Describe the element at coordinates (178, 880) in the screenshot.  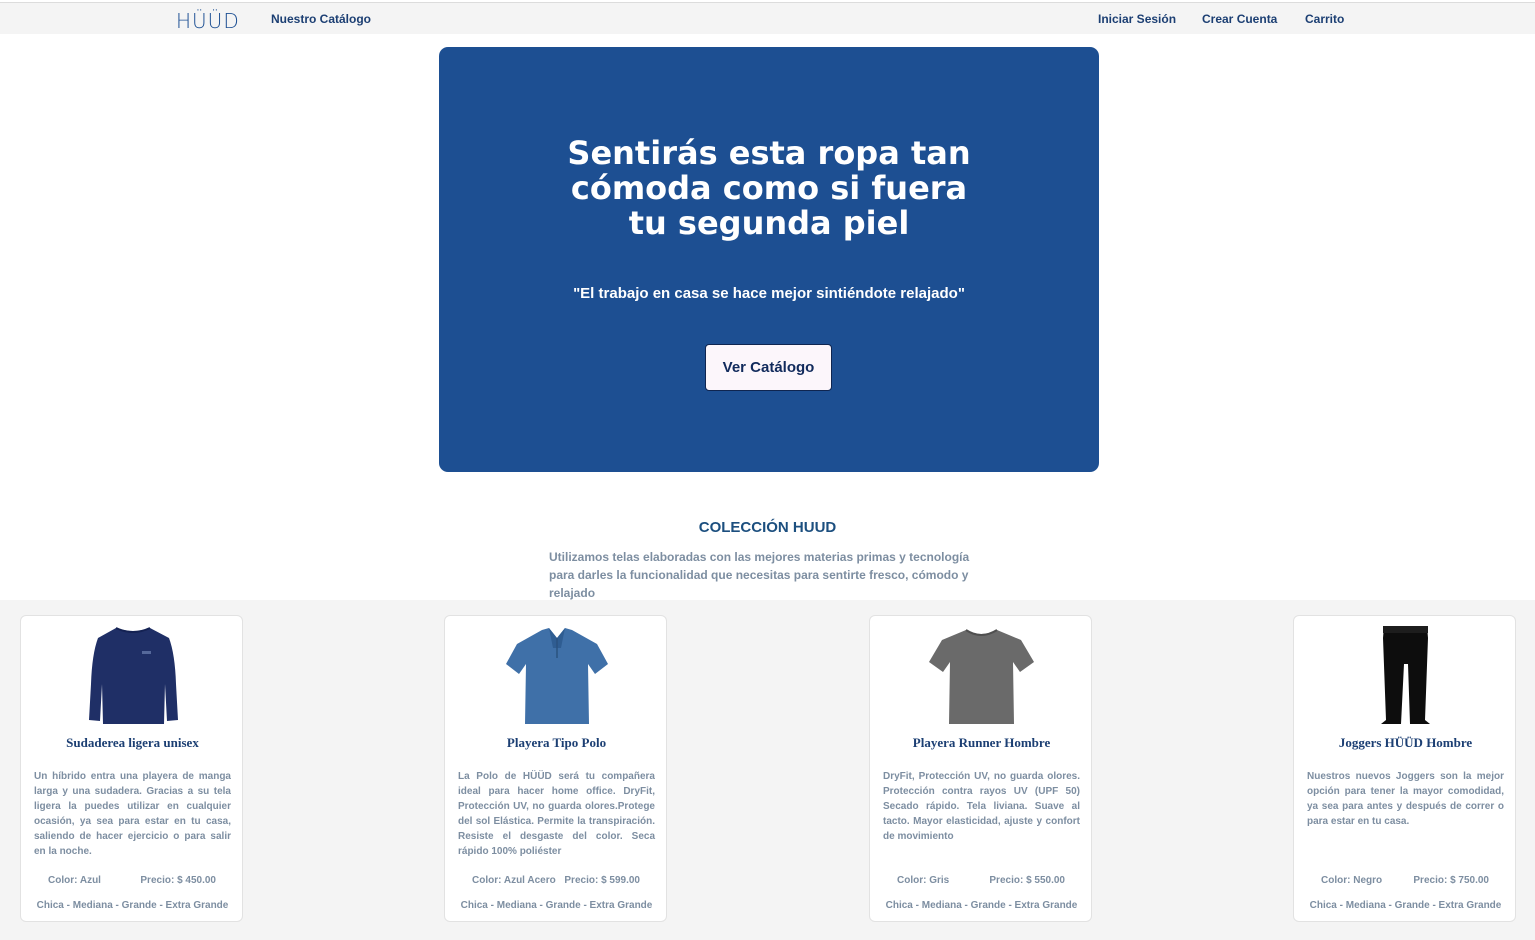
I see `product-price: Precio: $ 450.00` at that location.